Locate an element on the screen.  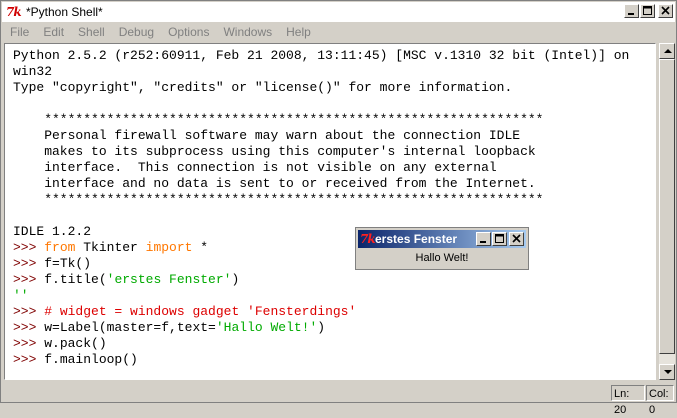
shell-text-segment: win32 is located at coordinates (33, 71).